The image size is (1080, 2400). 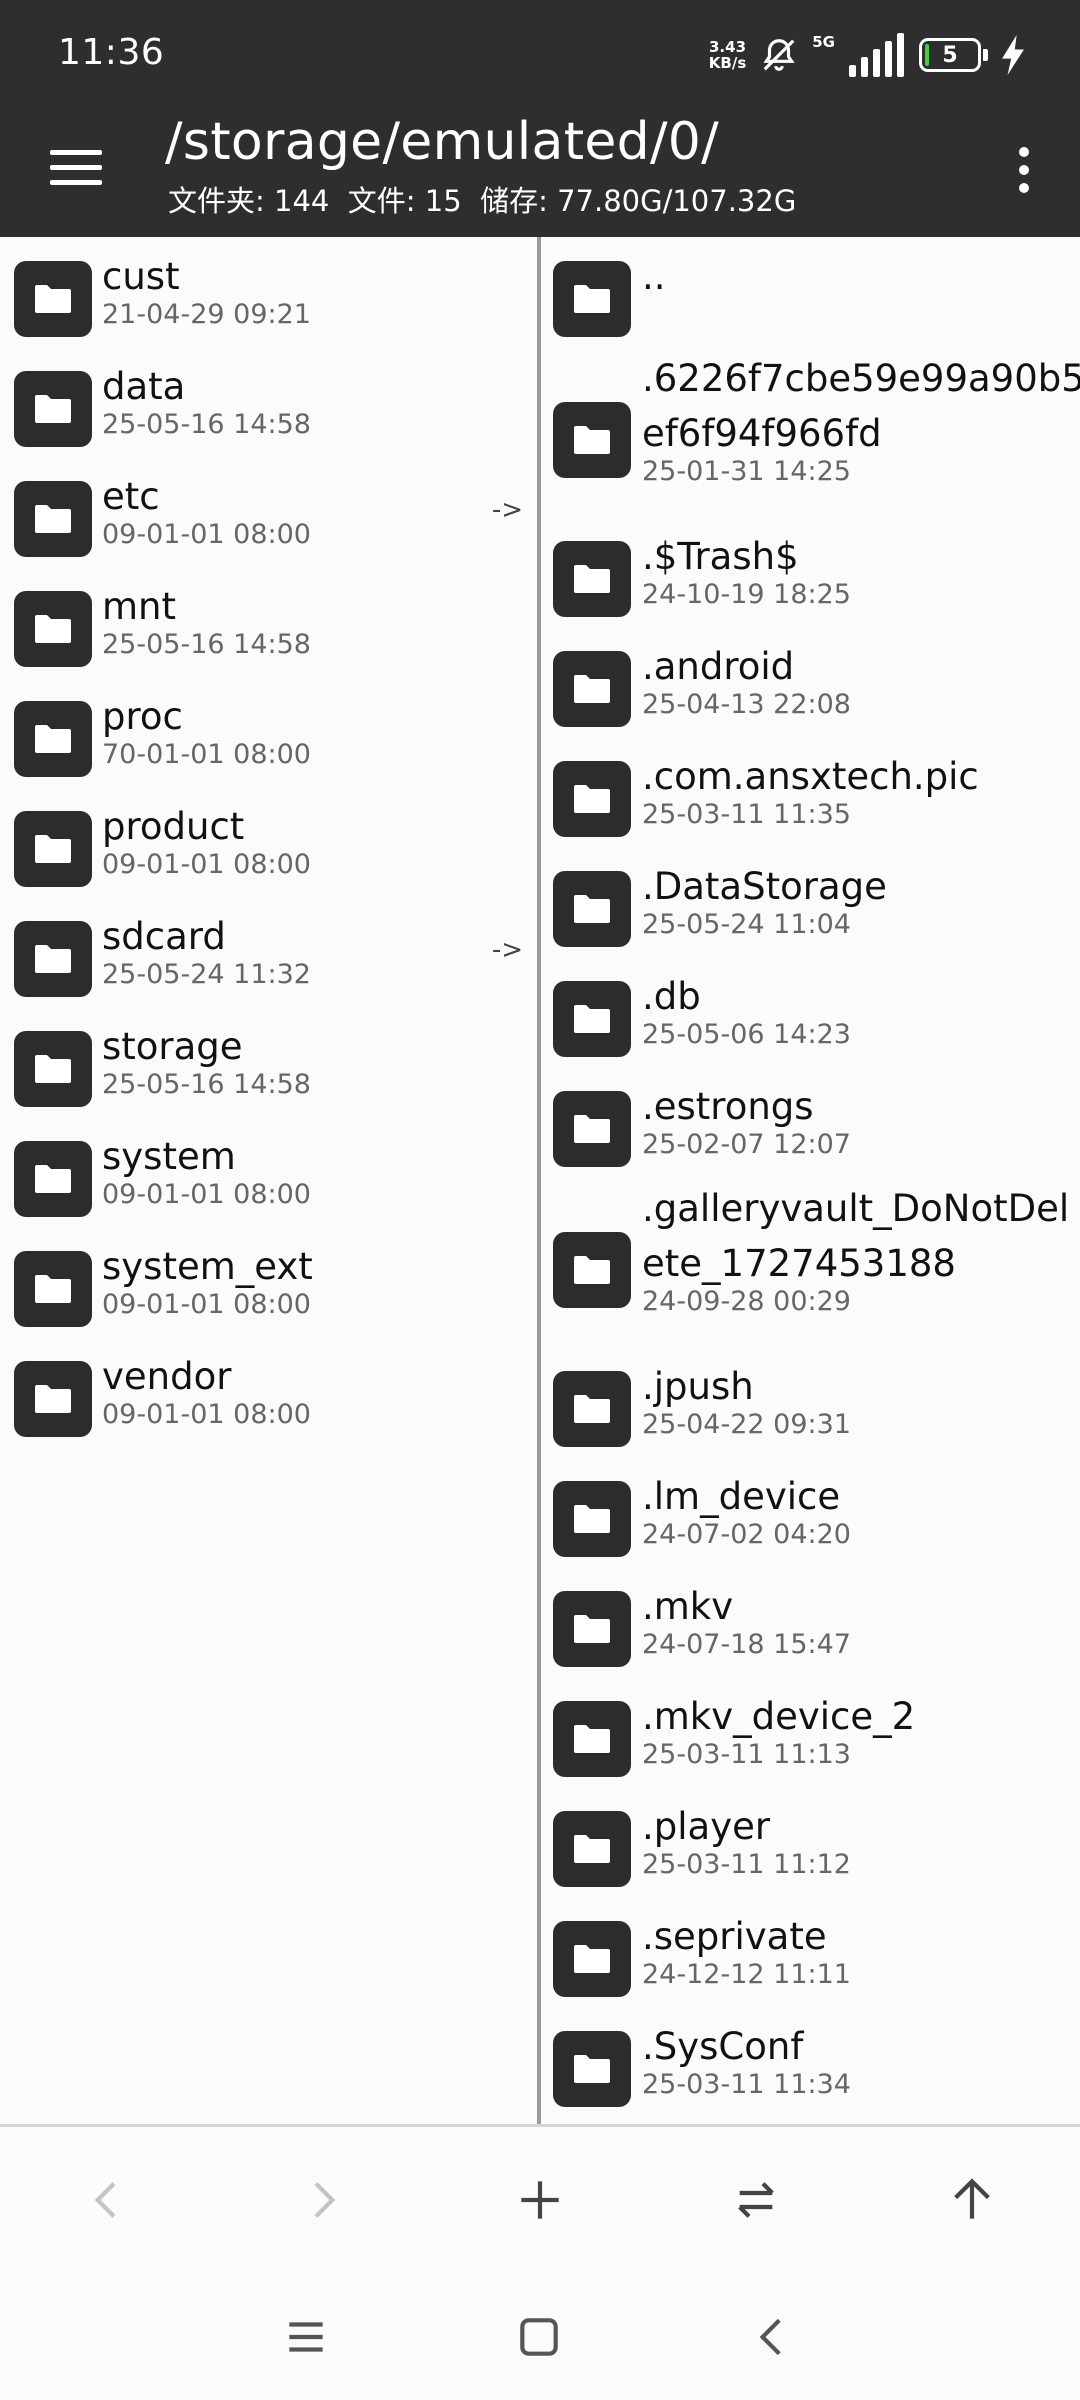 What do you see at coordinates (810, 1412) in the screenshot?
I see `file-list-item: .jpush 25-04-22 09:31` at bounding box center [810, 1412].